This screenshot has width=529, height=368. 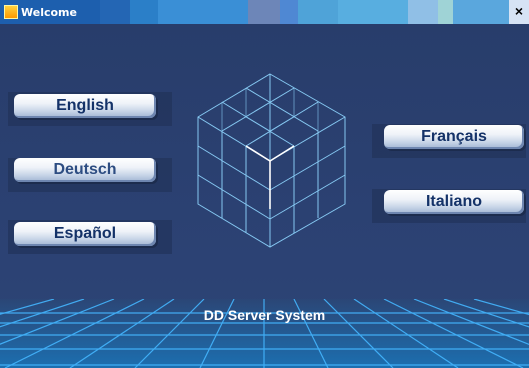 What do you see at coordinates (454, 202) in the screenshot?
I see `italiano-button: Italiano` at bounding box center [454, 202].